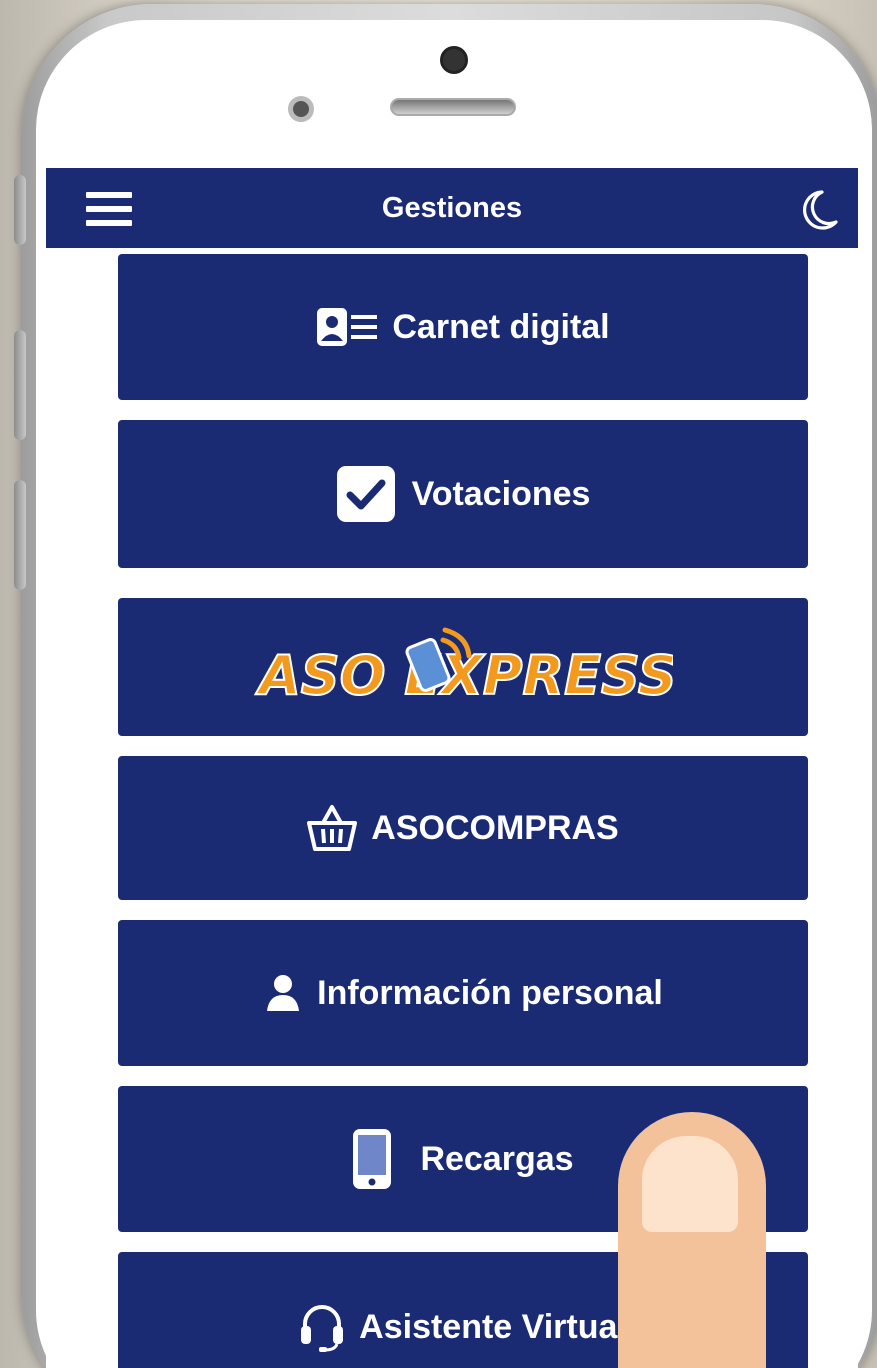 This screenshot has height=1368, width=877. I want to click on asoexpress-logo-text: ASO EXPRESS, so click(464, 675).